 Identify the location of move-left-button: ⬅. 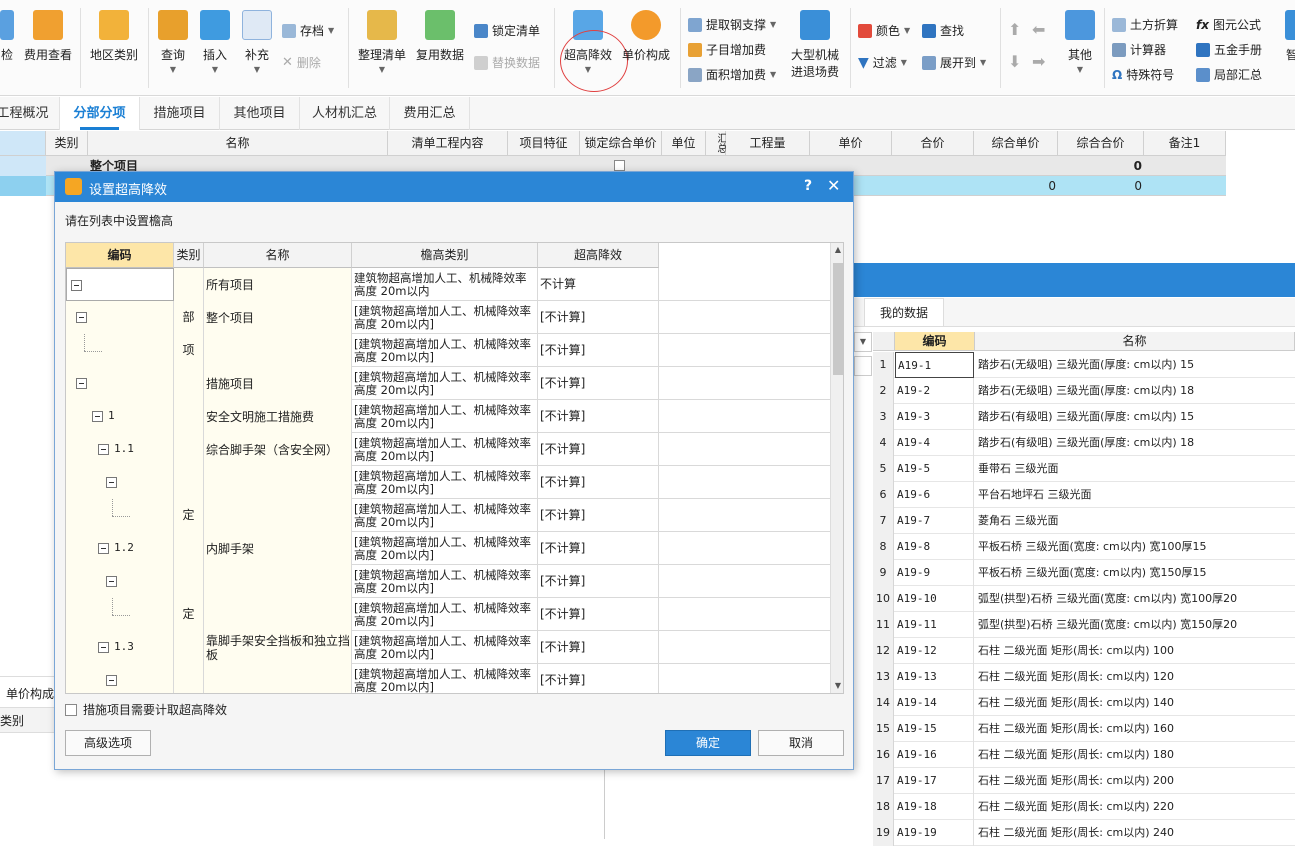
(1038, 29).